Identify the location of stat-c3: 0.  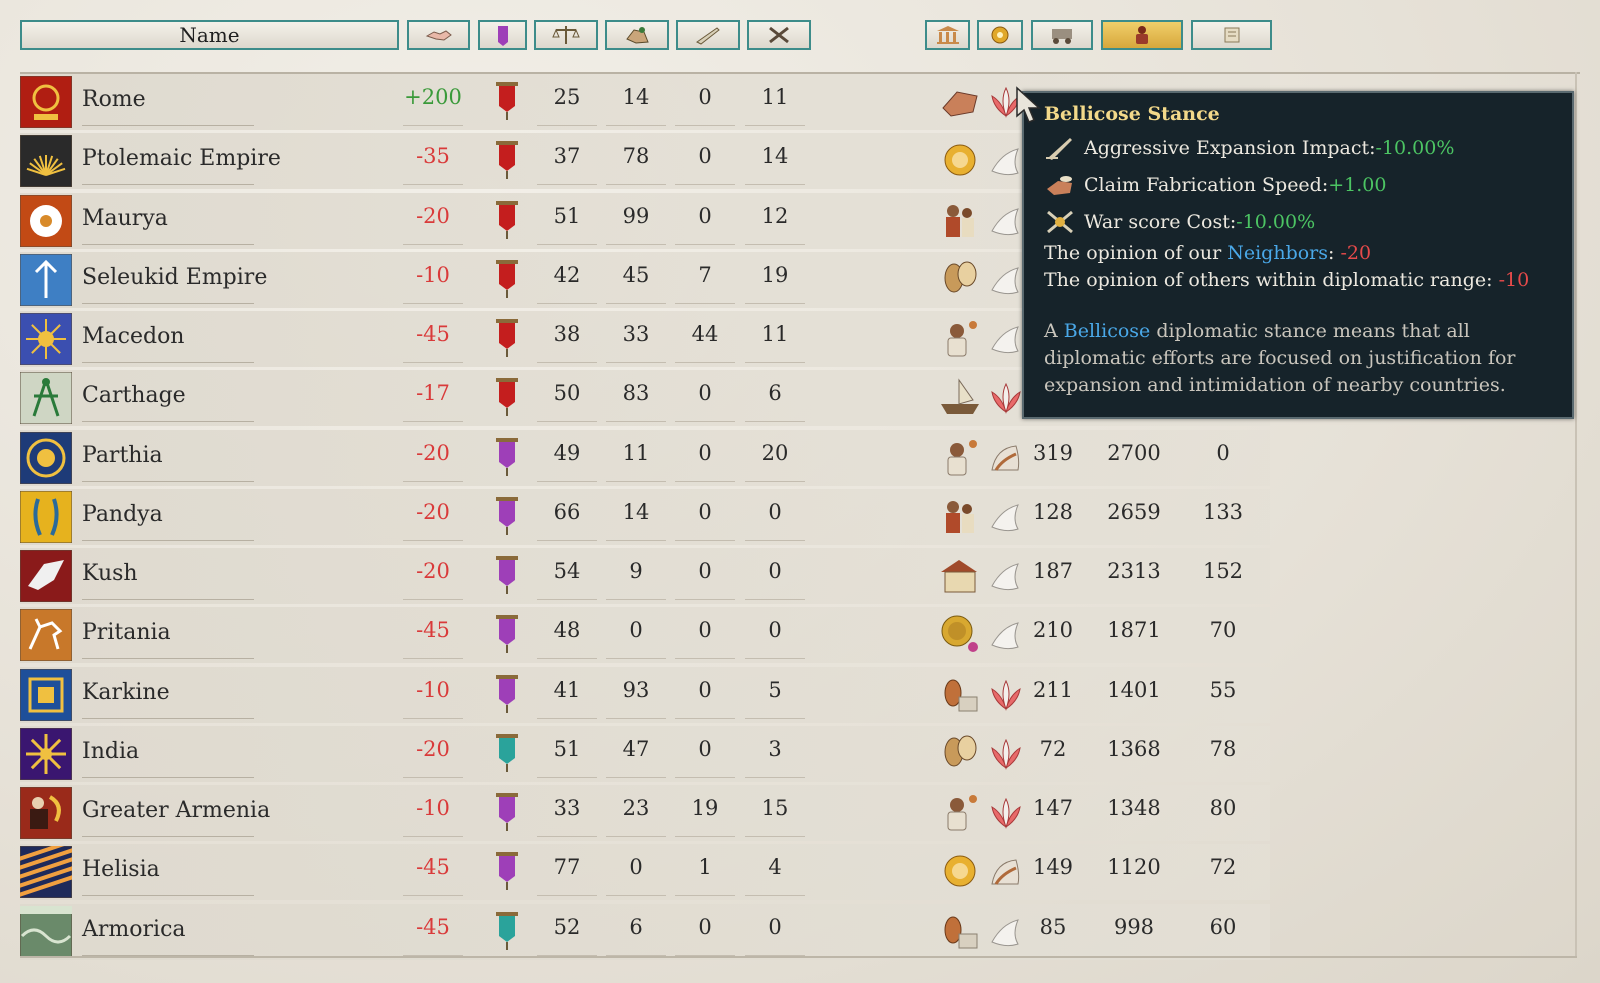
(705, 926).